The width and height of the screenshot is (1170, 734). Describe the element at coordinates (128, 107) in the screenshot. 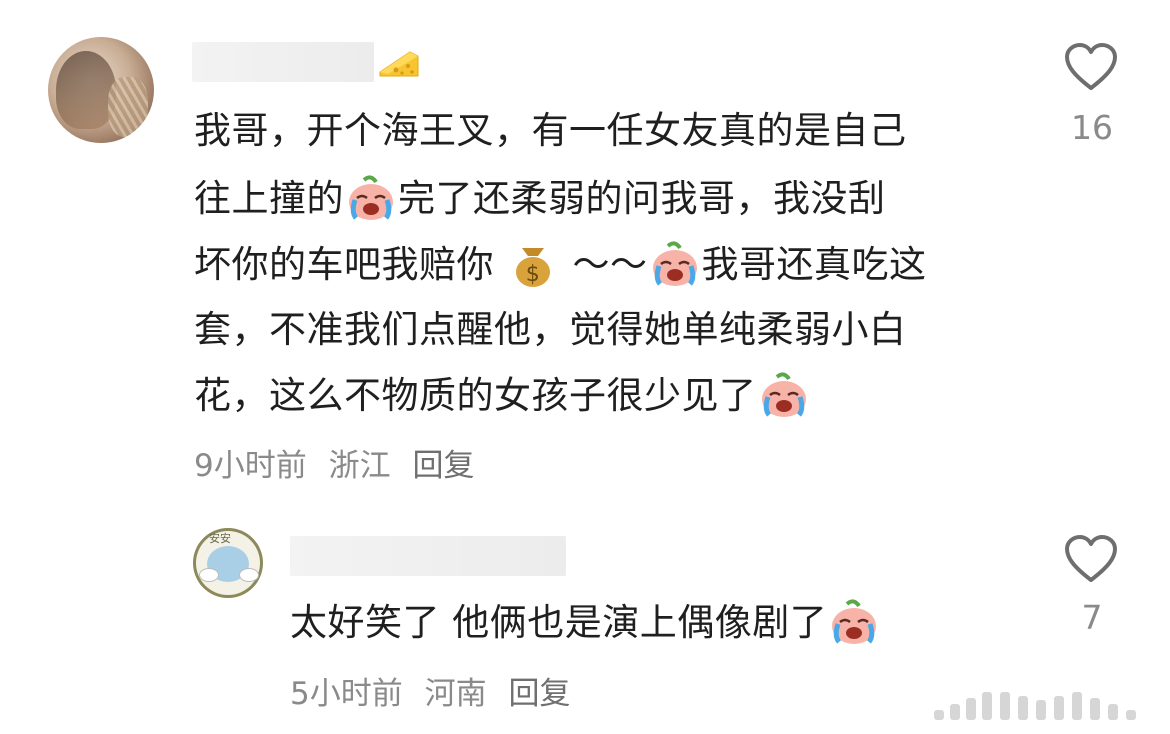

I see `avatar-wheat-shape` at that location.